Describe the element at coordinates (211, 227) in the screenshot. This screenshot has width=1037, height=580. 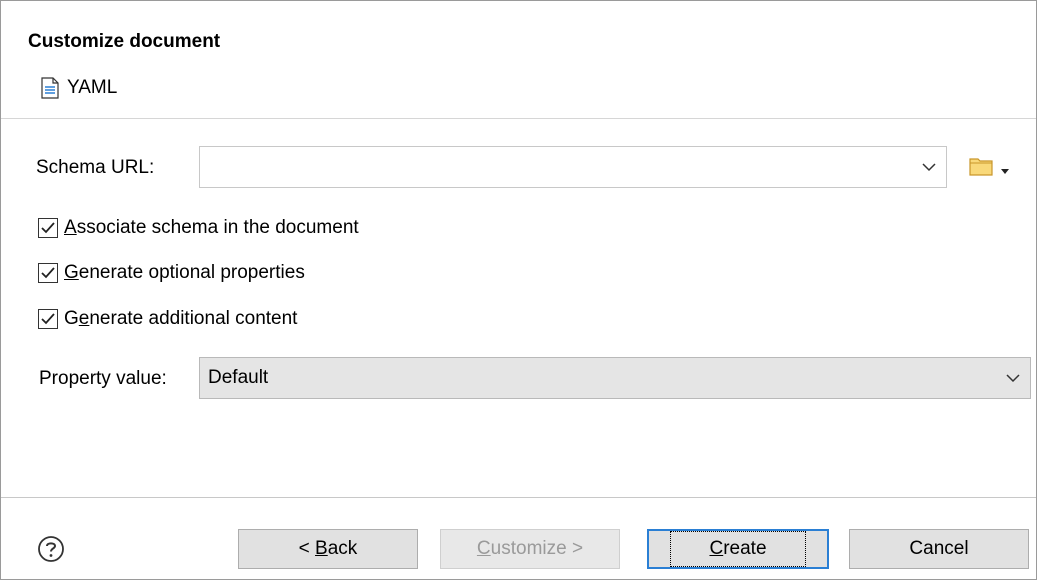
I see `associate-schema-label: Associate schema in the document` at that location.